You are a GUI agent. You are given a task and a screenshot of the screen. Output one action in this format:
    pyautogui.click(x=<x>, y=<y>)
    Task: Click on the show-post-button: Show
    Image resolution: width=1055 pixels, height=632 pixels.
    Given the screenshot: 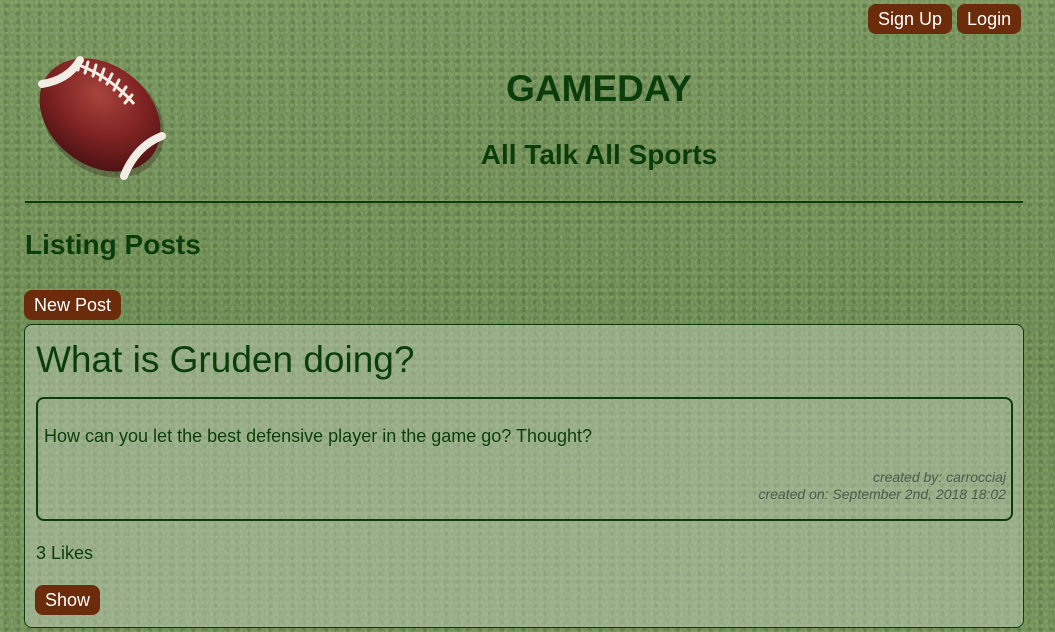 What is the action you would take?
    pyautogui.click(x=68, y=600)
    